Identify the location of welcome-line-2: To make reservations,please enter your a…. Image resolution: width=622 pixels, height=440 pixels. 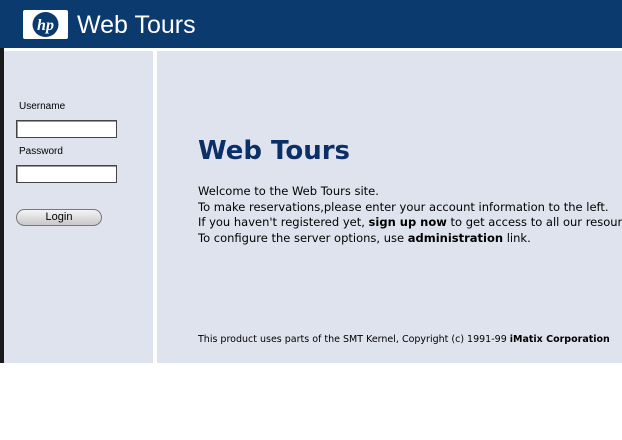
(403, 206).